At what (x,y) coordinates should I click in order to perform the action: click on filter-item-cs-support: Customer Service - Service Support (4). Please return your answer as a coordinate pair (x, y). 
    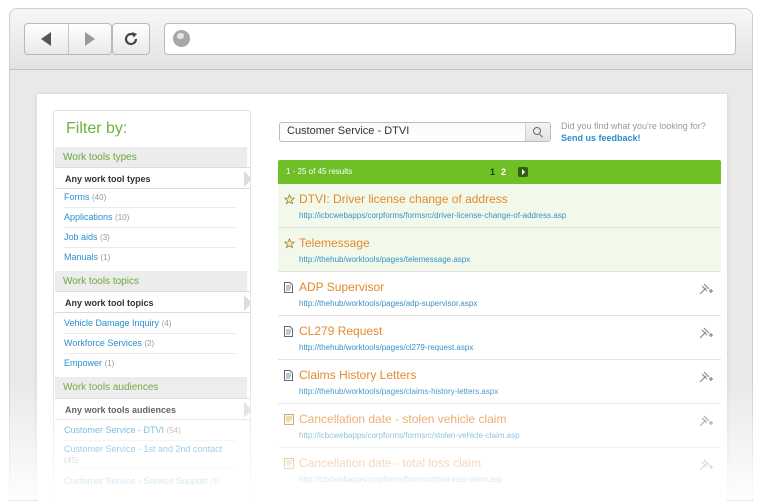
    Looking at the image, I should click on (150, 481).